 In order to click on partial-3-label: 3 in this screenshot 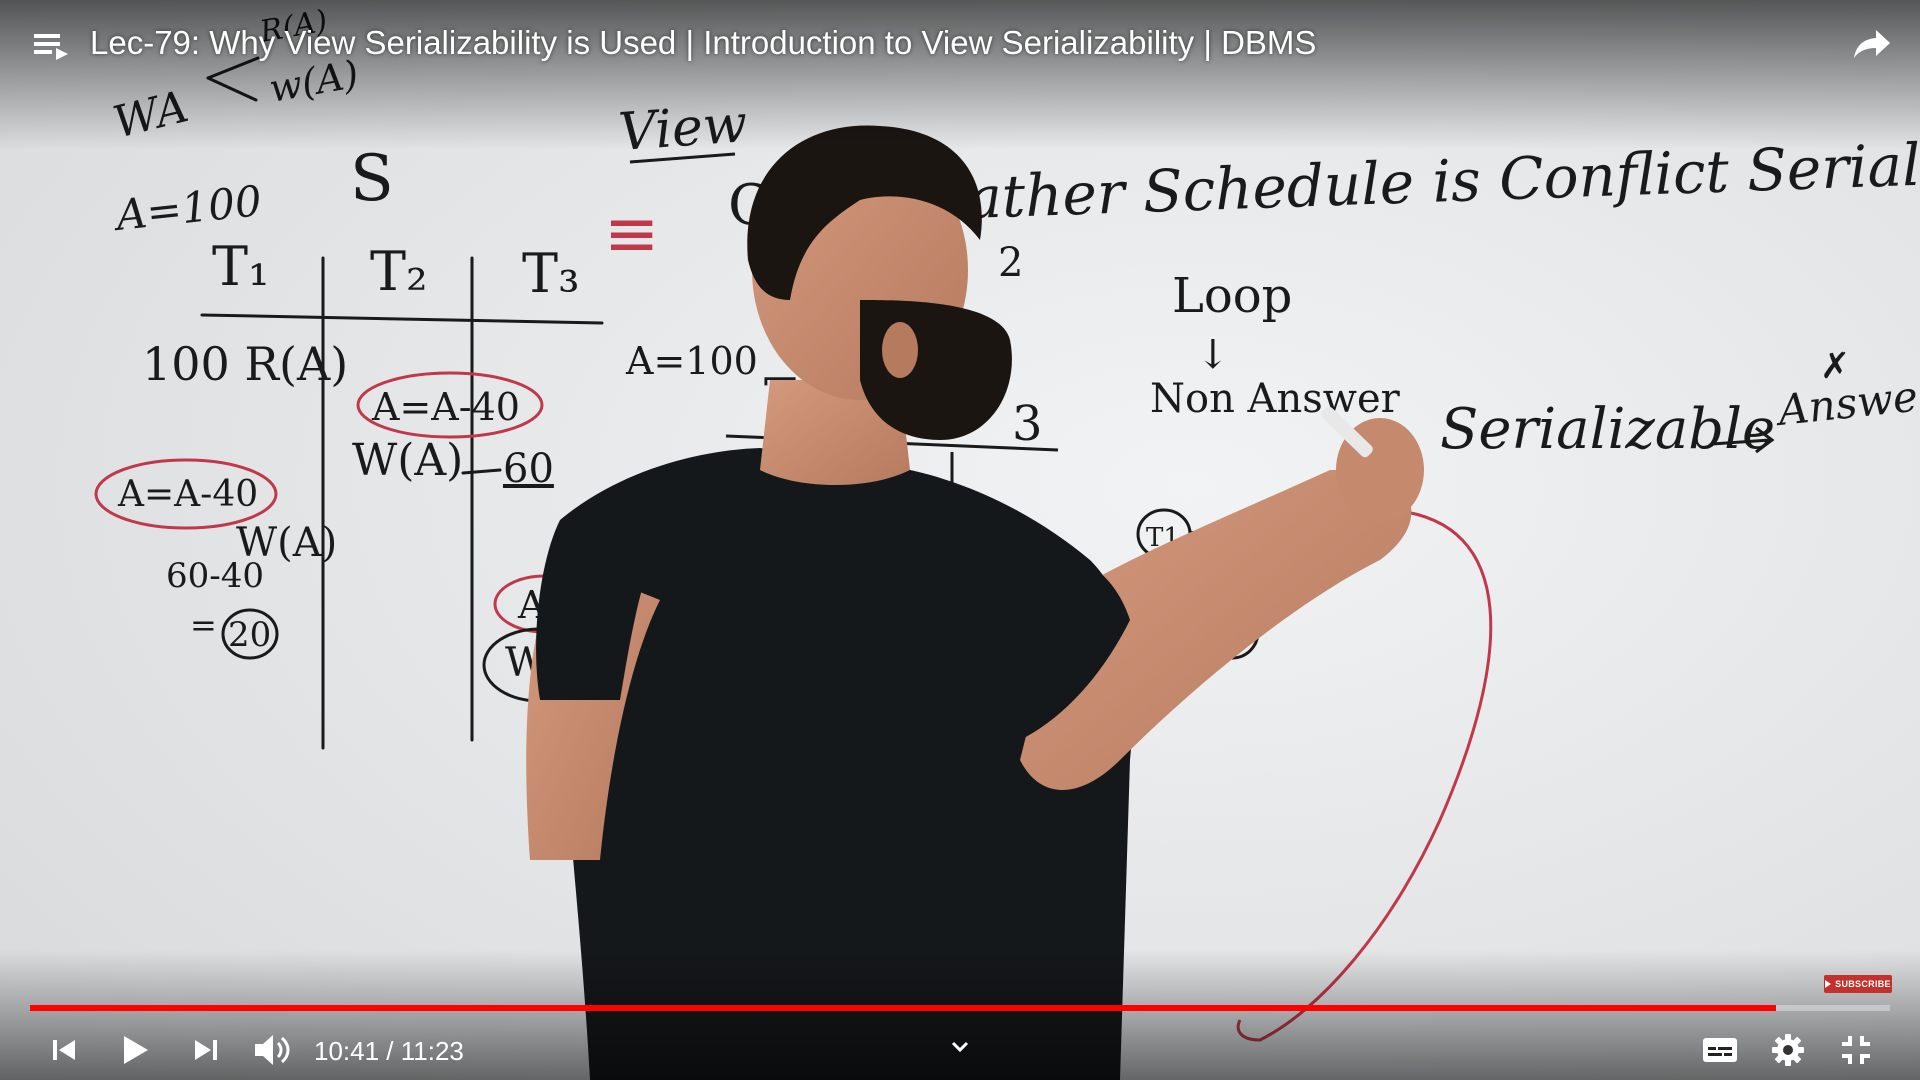, I will do `click(1027, 424)`.